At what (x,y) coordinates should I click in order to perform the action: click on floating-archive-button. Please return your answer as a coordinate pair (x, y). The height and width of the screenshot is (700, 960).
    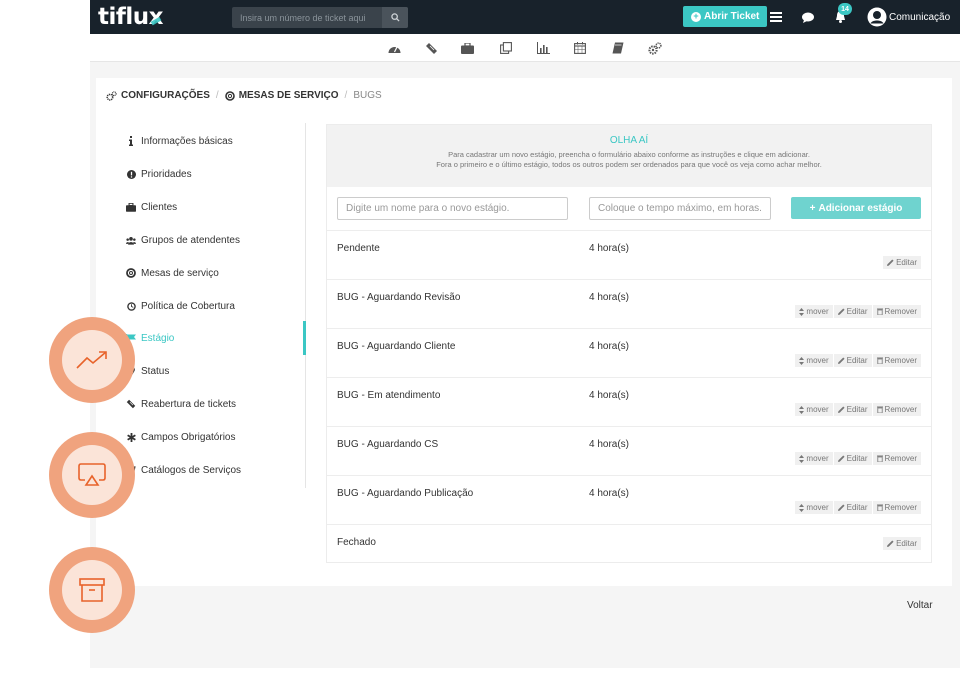
    Looking at the image, I should click on (92, 590).